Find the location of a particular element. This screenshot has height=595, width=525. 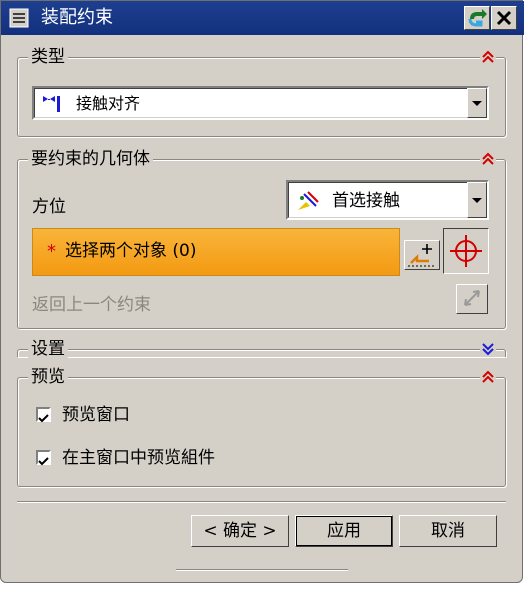

reverse-arrows-icon is located at coordinates (472, 298).